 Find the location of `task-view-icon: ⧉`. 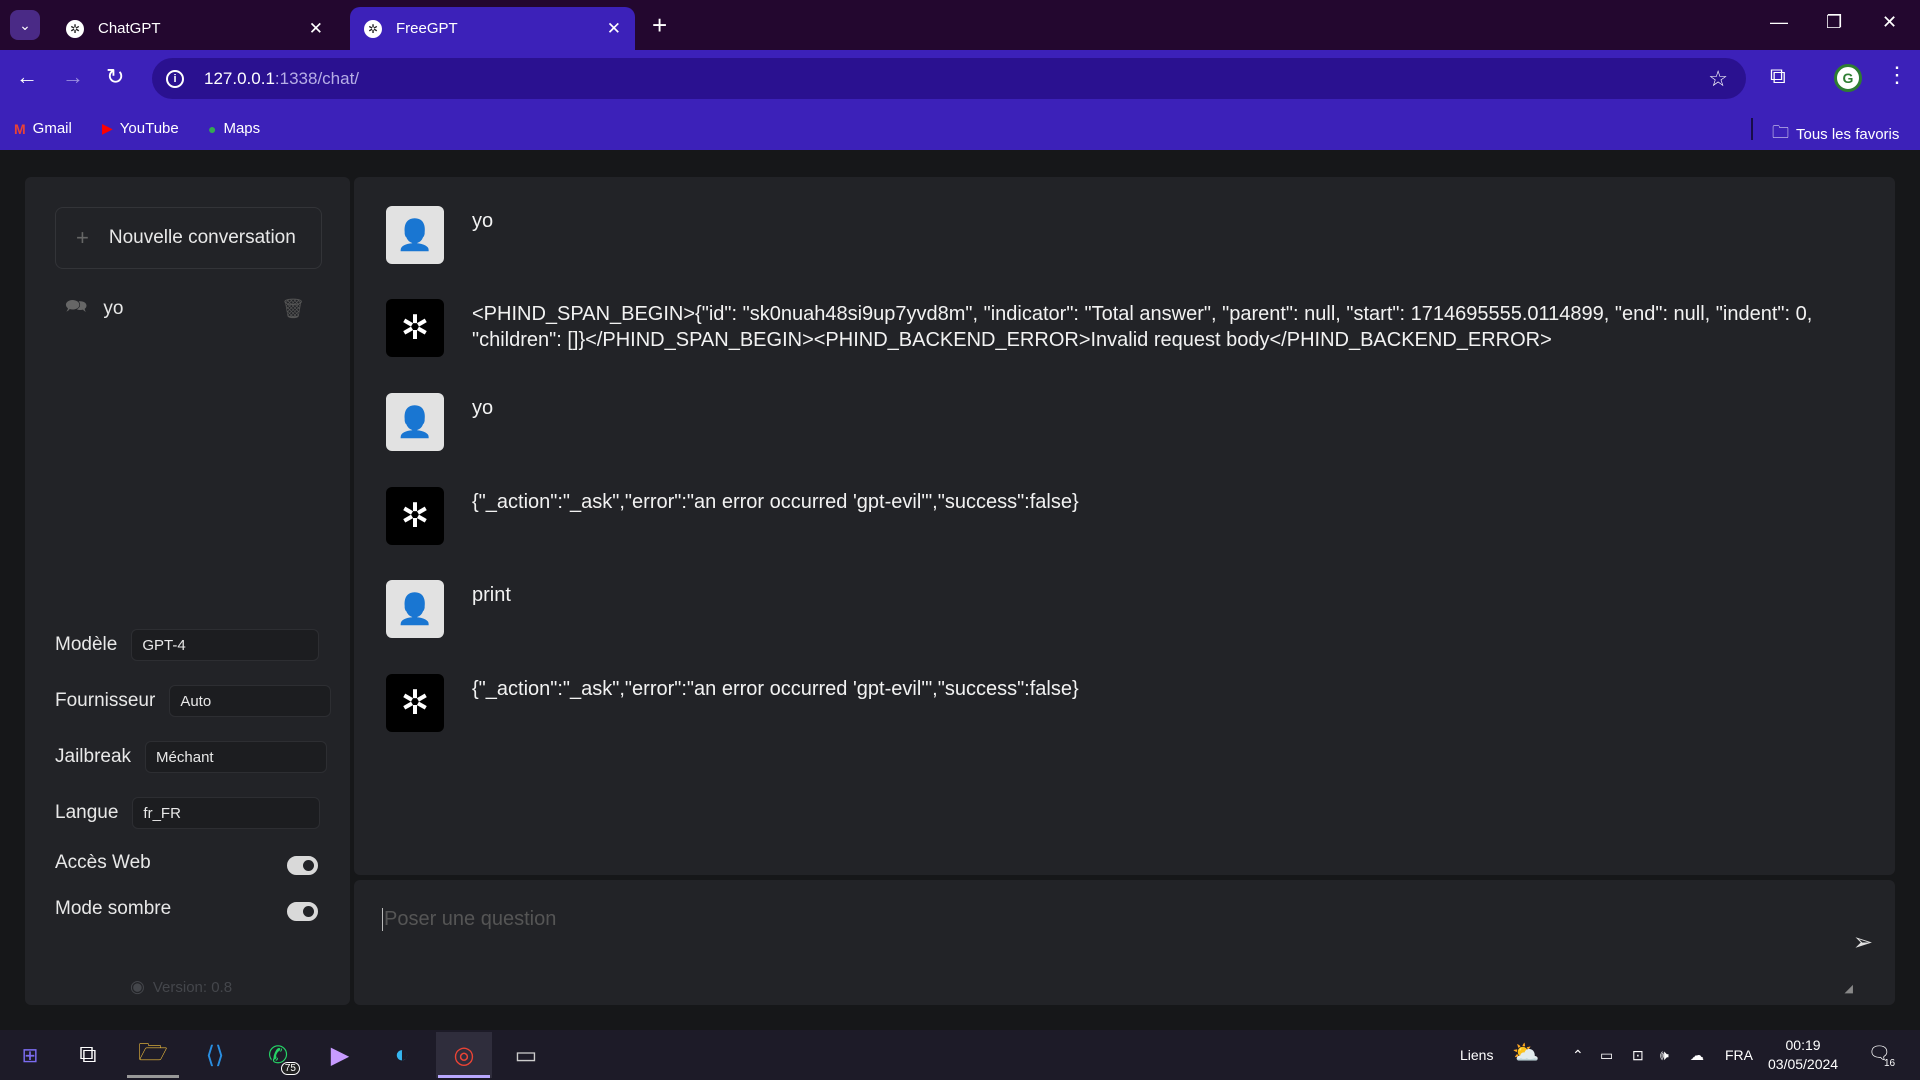

task-view-icon: ⧉ is located at coordinates (88, 1055).